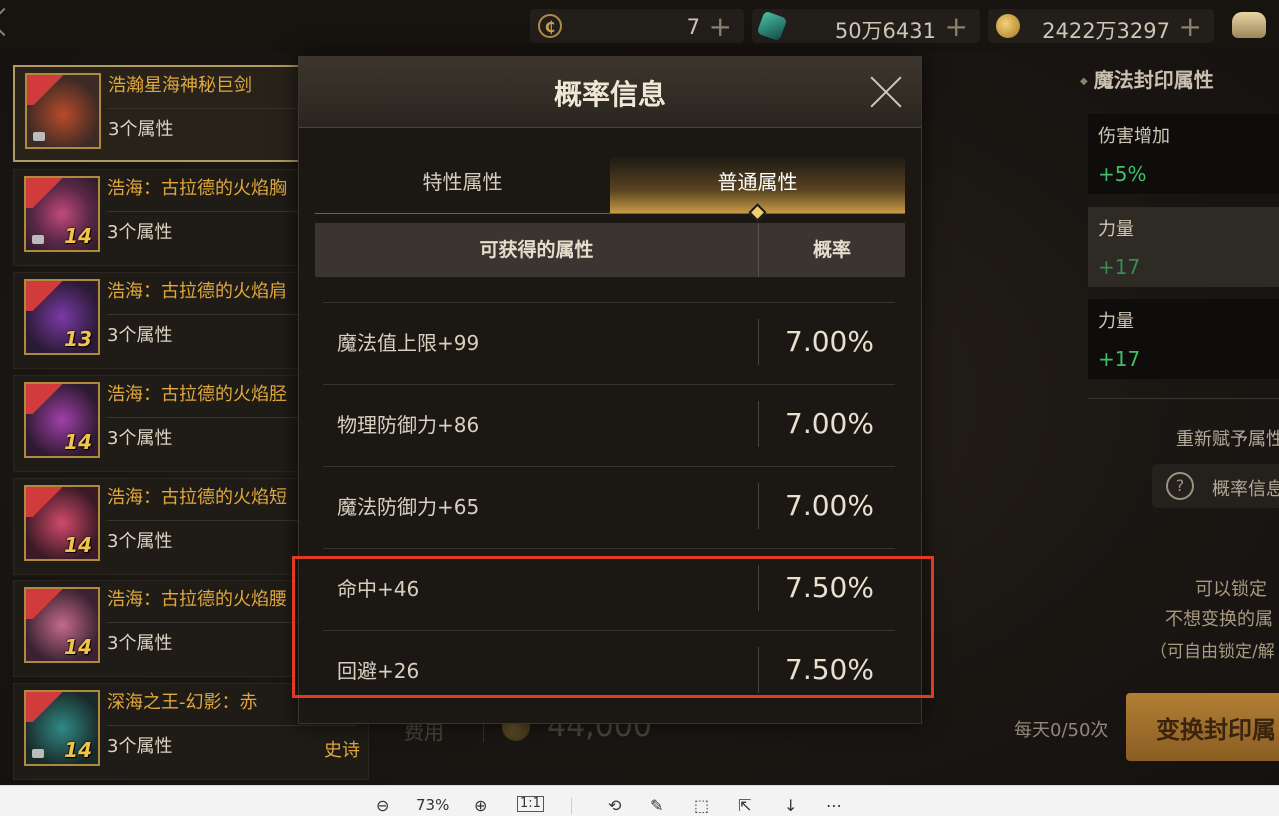 The height and width of the screenshot is (816, 1279). I want to click on modal-header: 概率信息, so click(610, 92).